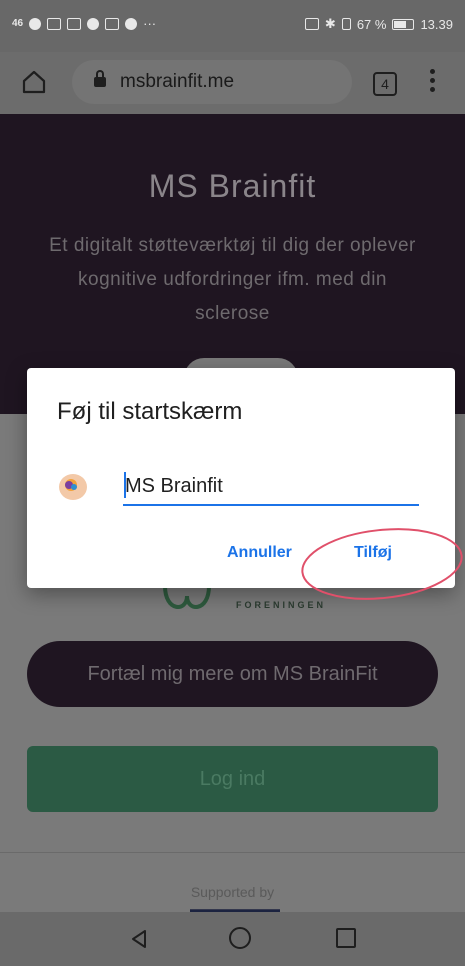 The width and height of the screenshot is (465, 966). What do you see at coordinates (18, 23) in the screenshot?
I see `signal-icon: 46` at bounding box center [18, 23].